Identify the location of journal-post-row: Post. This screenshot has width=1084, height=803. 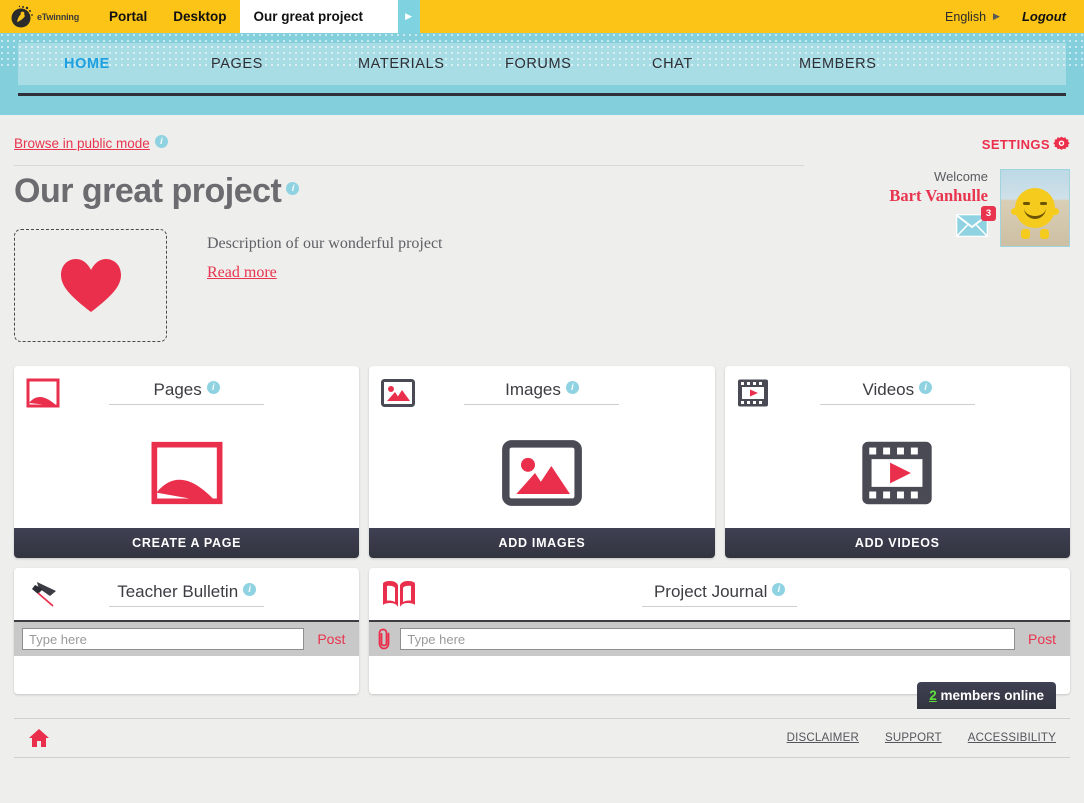
(719, 638).